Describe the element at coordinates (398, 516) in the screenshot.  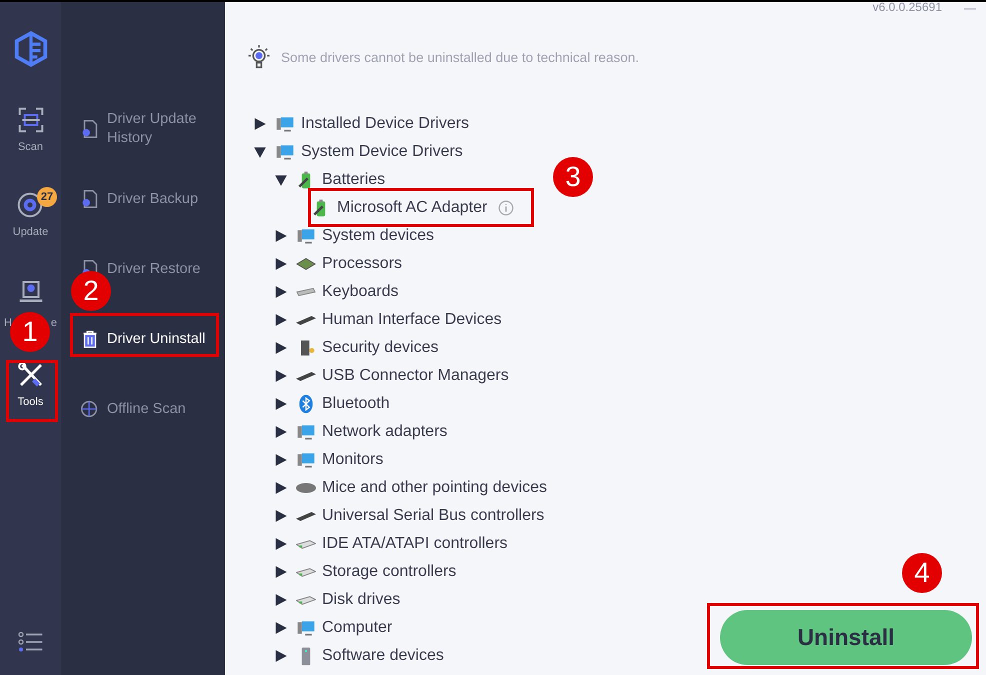
I see `tree-row: Universal Serial Bus controllers` at that location.